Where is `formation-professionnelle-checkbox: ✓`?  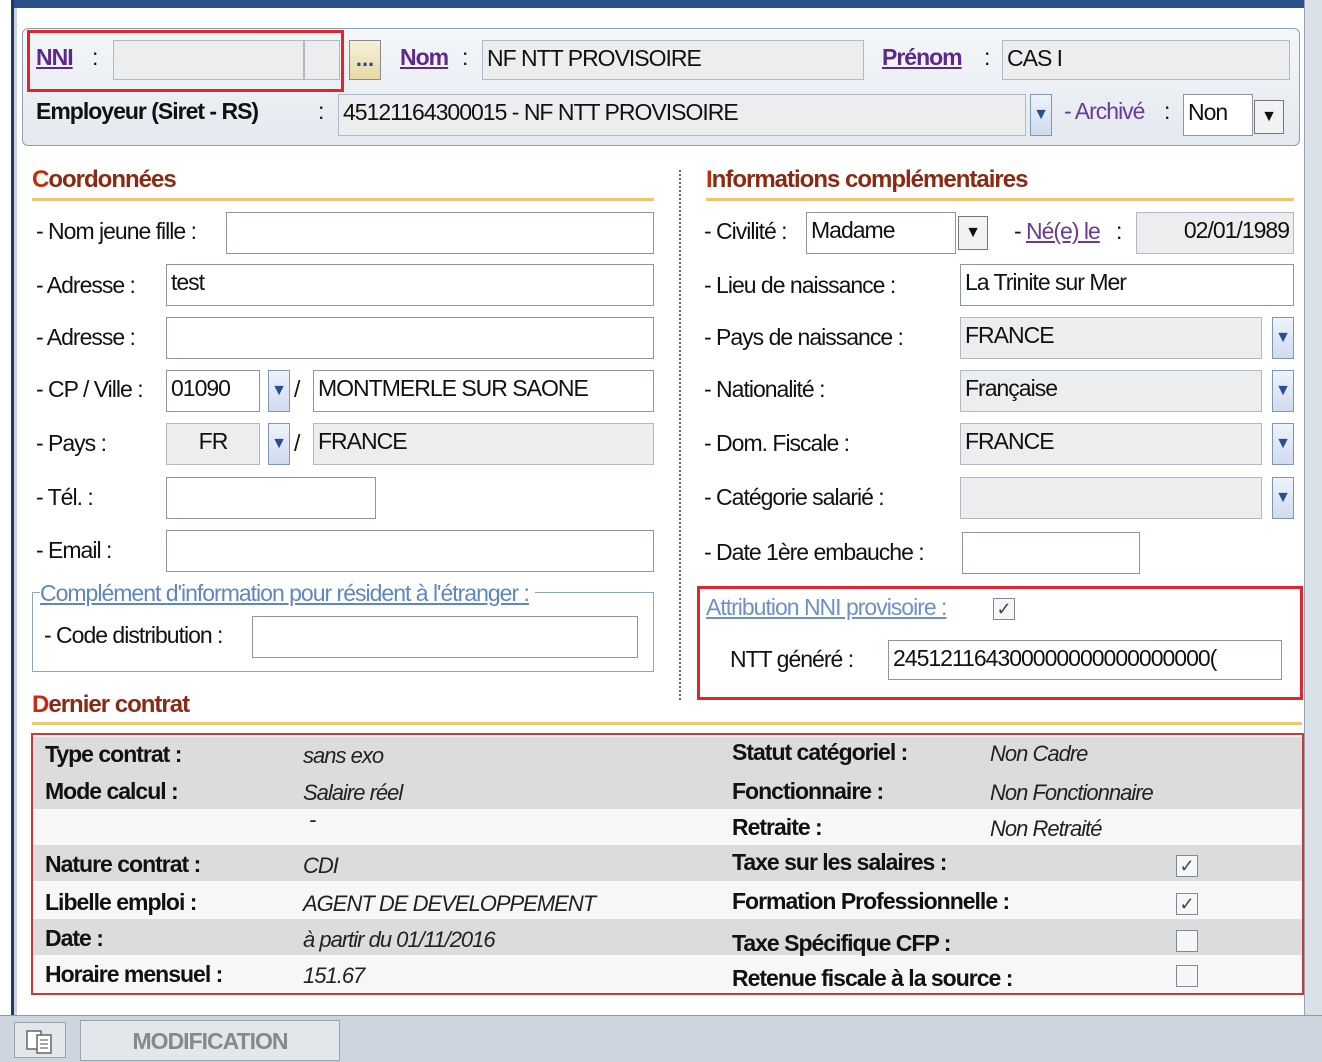 formation-professionnelle-checkbox: ✓ is located at coordinates (1187, 904).